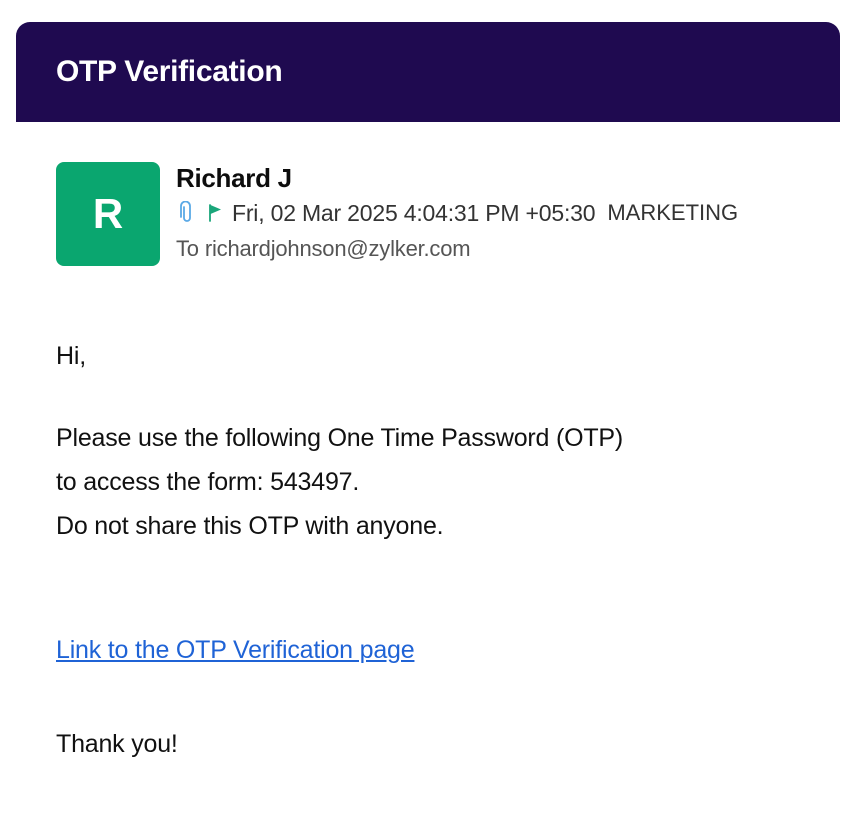 The height and width of the screenshot is (836, 856). I want to click on sender-name: Richard J, so click(457, 178).